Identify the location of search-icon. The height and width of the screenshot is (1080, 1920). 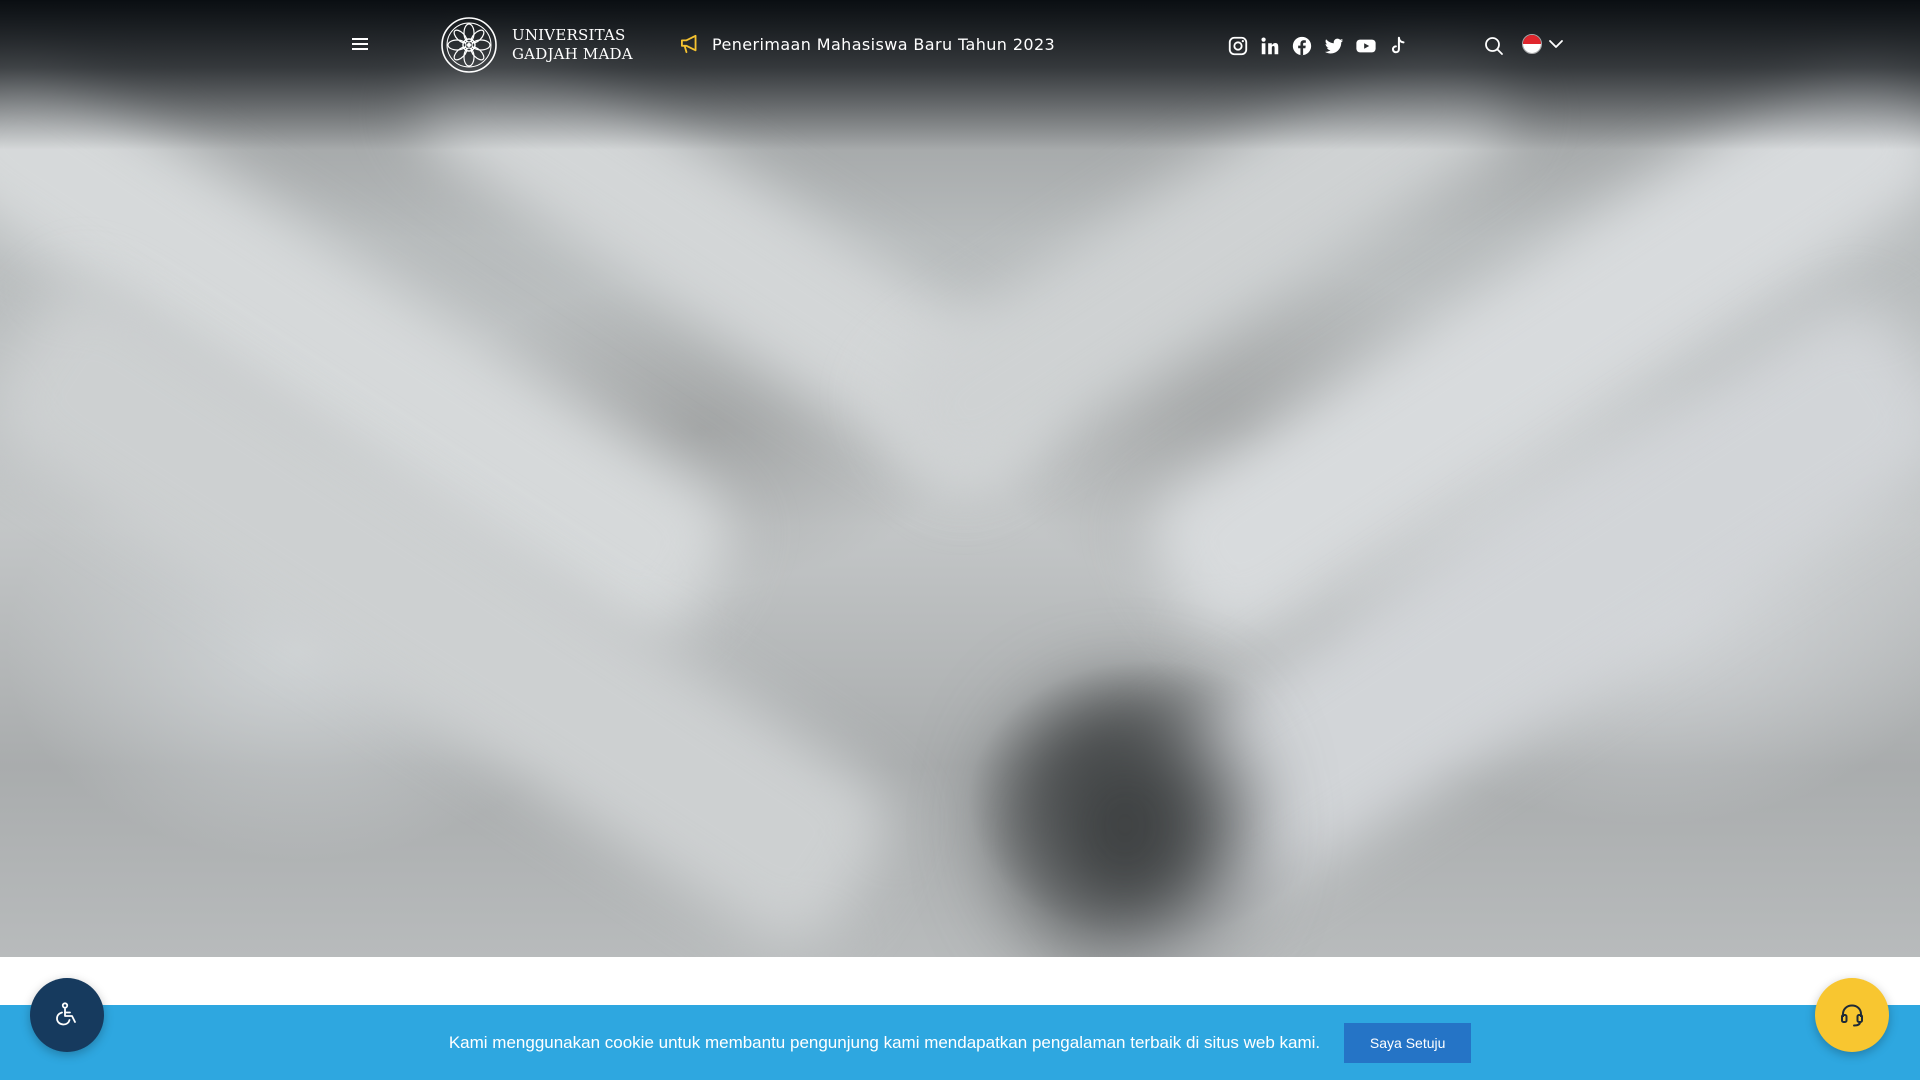
(1494, 46).